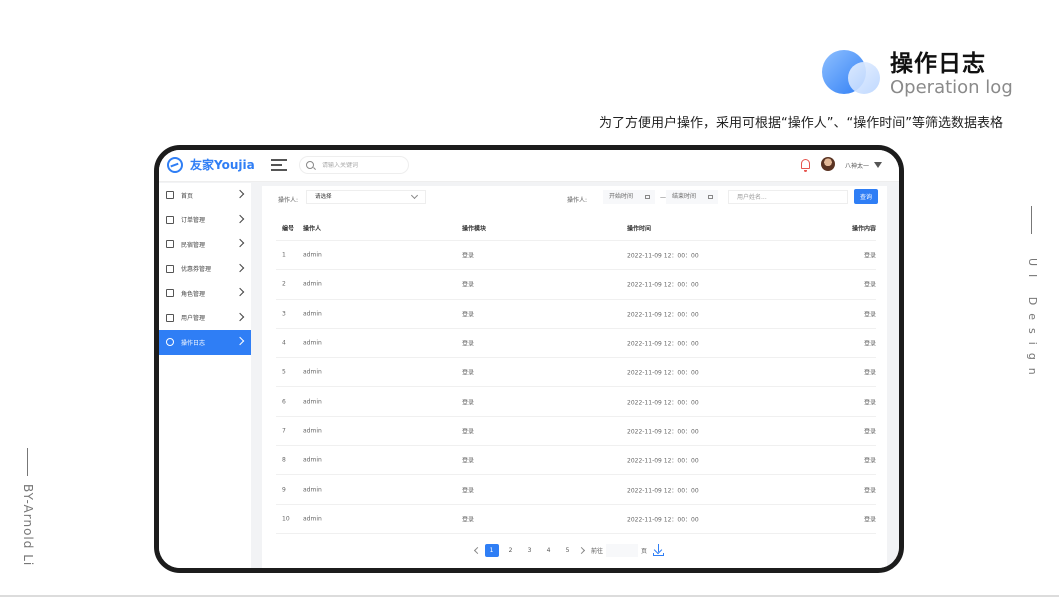  What do you see at coordinates (193, 319) in the screenshot?
I see `sidebar-item-label: 用户管理` at bounding box center [193, 319].